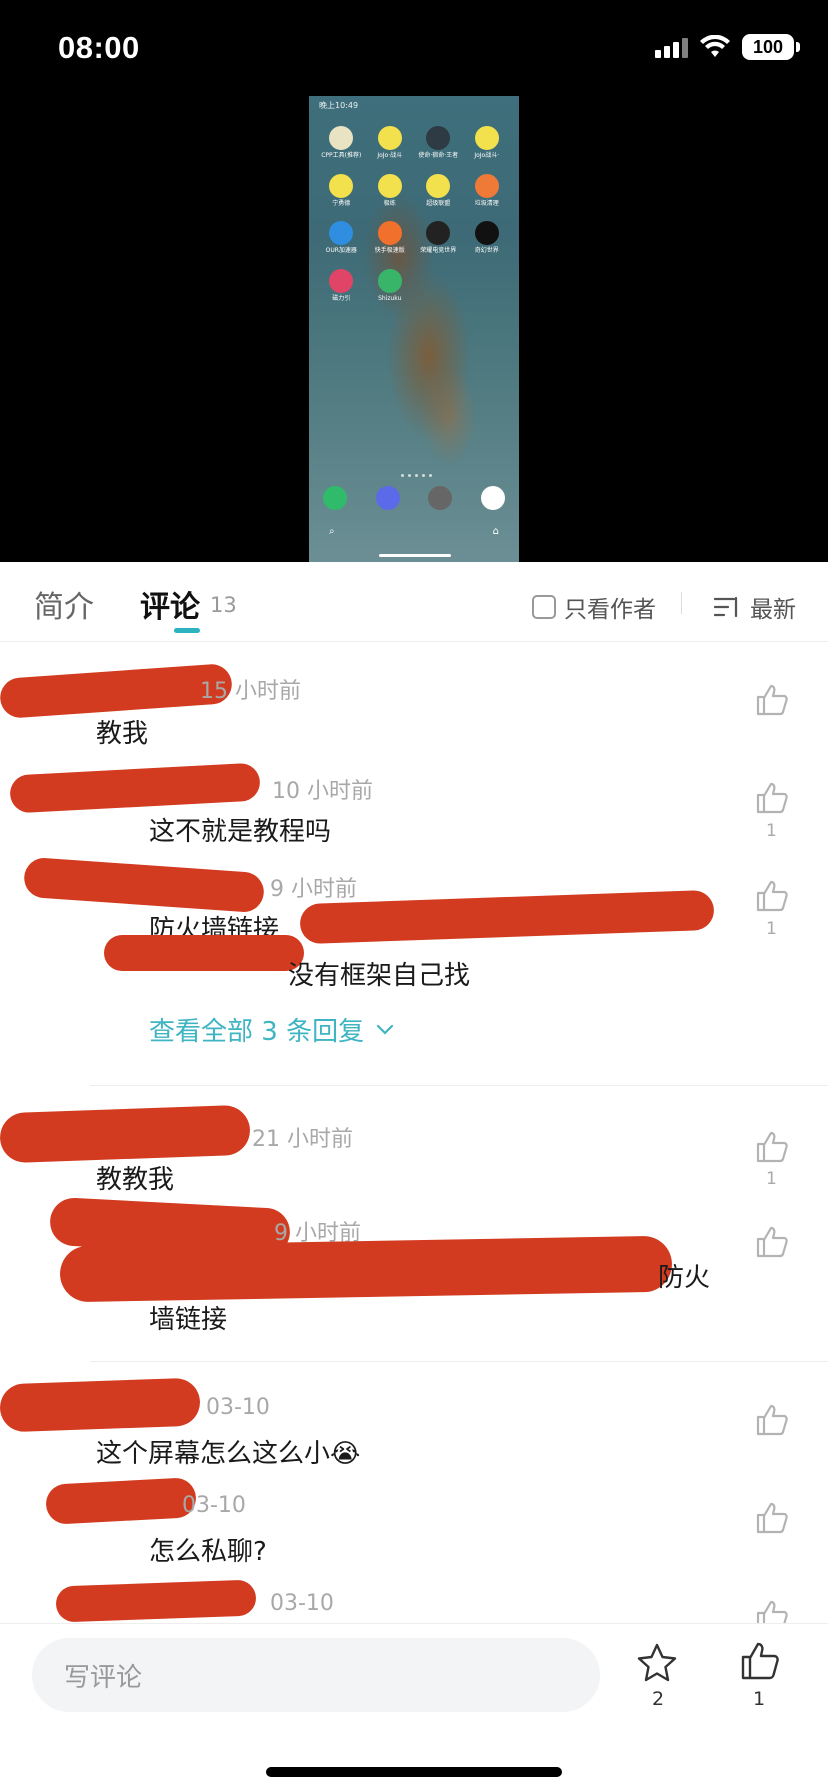  Describe the element at coordinates (771, 47) in the screenshot. I see `battery-icon: 100` at that location.